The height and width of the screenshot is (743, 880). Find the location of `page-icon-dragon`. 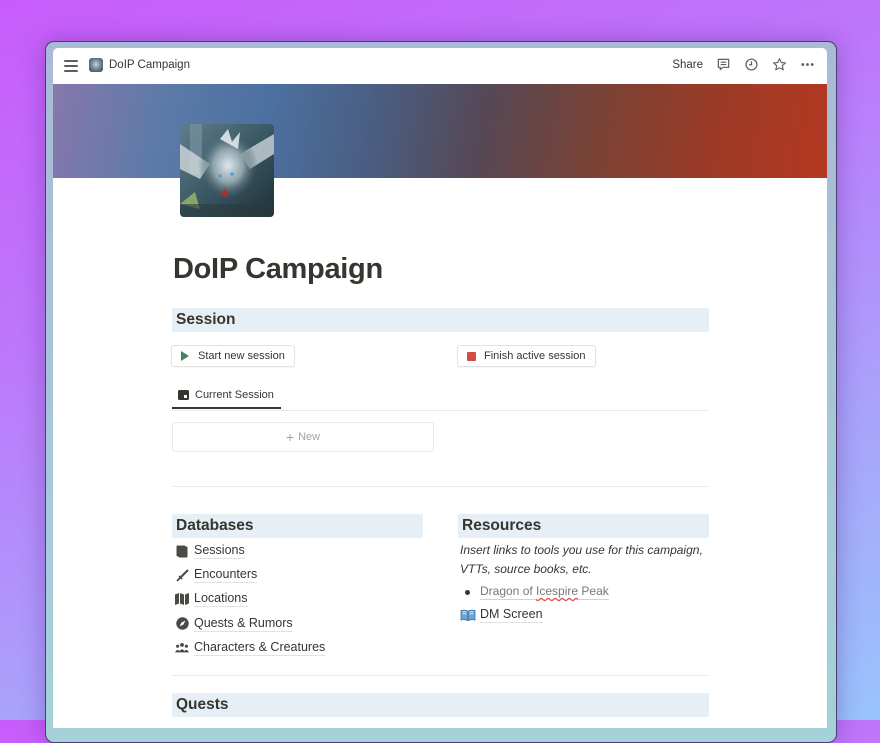

page-icon-dragon is located at coordinates (227, 170).